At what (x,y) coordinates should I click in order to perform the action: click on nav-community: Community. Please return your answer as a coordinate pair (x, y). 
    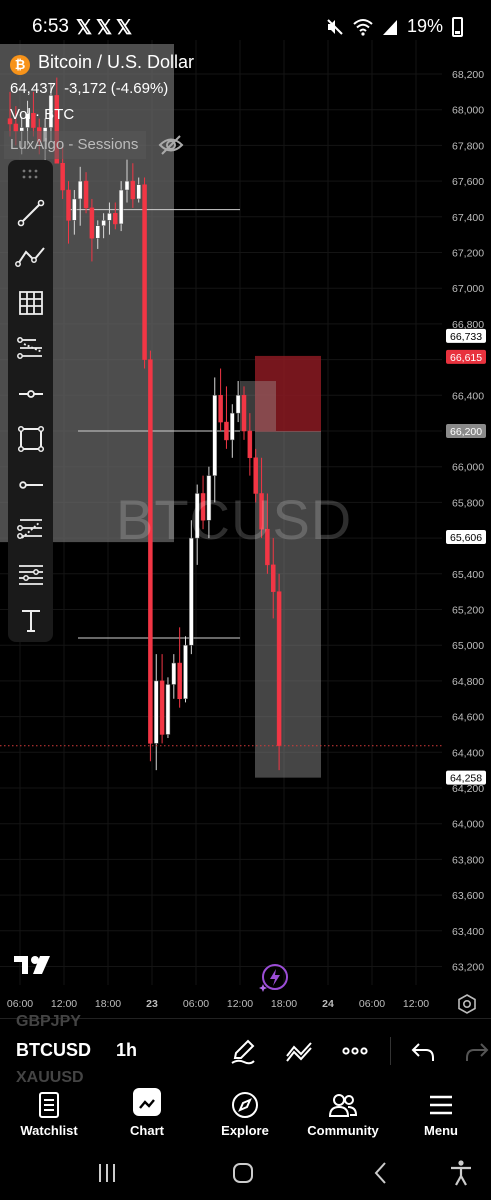
    Looking at the image, I should click on (343, 1115).